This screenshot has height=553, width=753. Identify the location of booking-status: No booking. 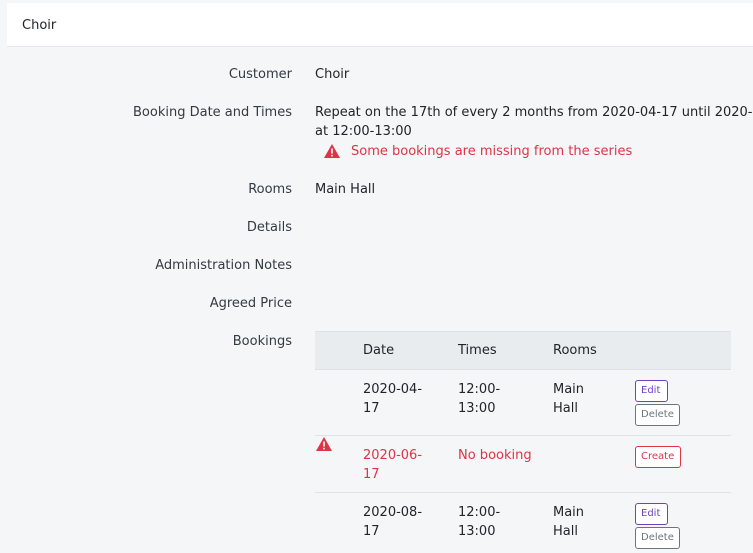
(546, 464).